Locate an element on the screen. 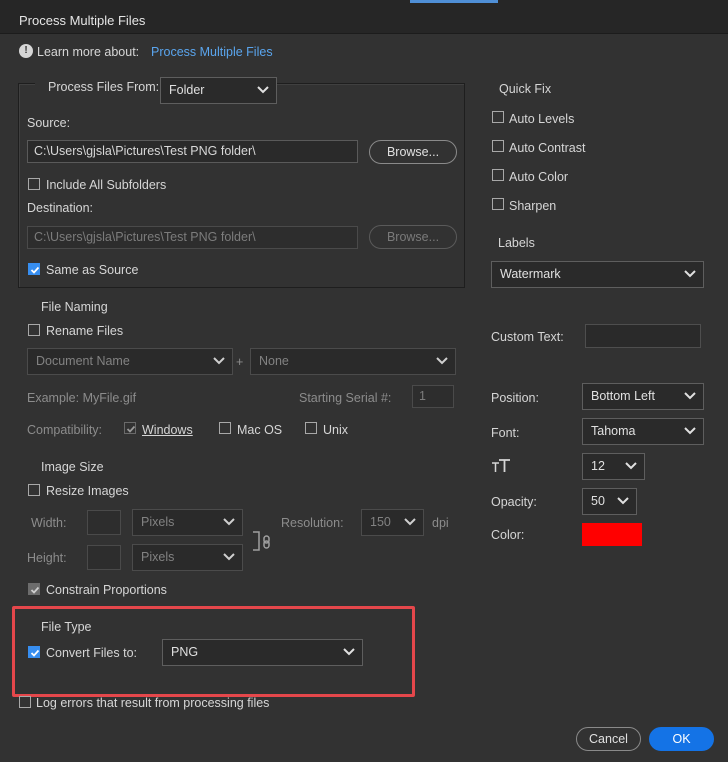 The image size is (728, 762). active-tab-indicator is located at coordinates (454, 1).